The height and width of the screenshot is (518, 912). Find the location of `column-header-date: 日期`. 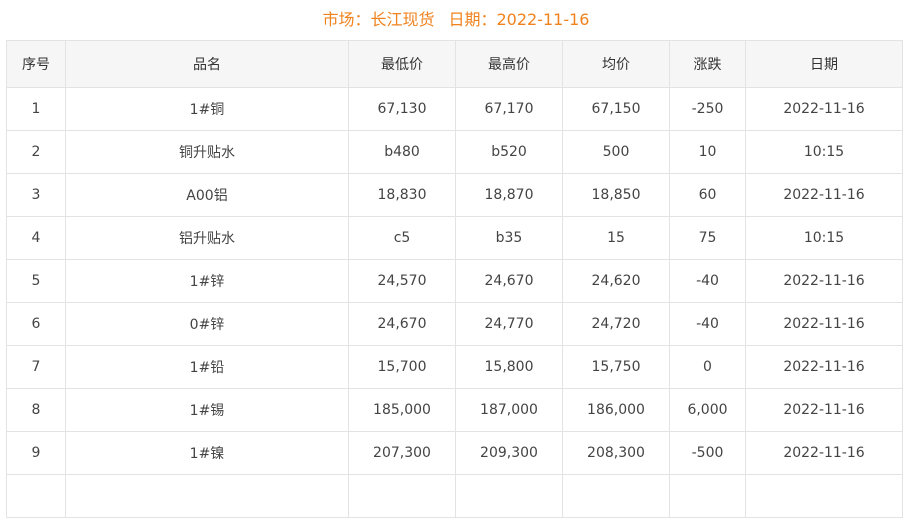

column-header-date: 日期 is located at coordinates (824, 64).